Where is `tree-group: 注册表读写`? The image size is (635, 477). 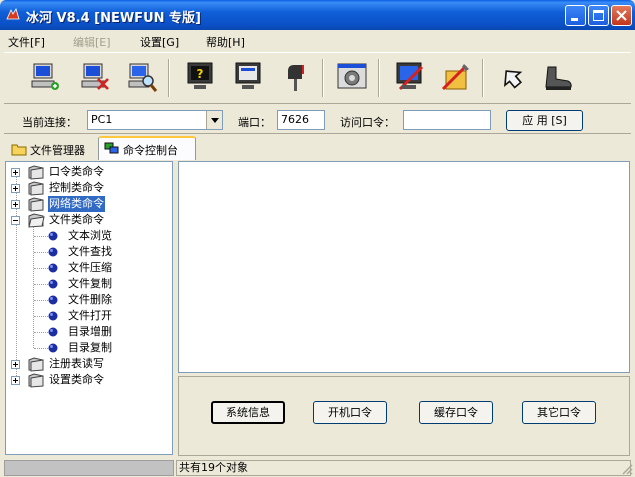
tree-group: 注册表读写 is located at coordinates (91, 364).